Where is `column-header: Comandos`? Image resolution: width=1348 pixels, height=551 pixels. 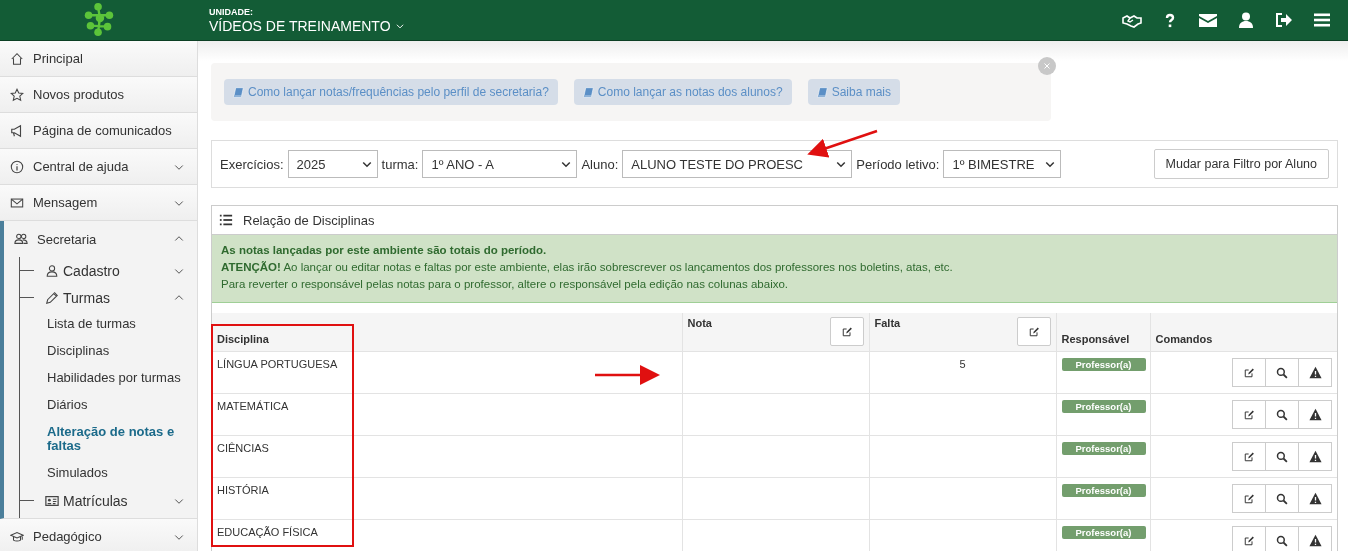 column-header: Comandos is located at coordinates (1184, 339).